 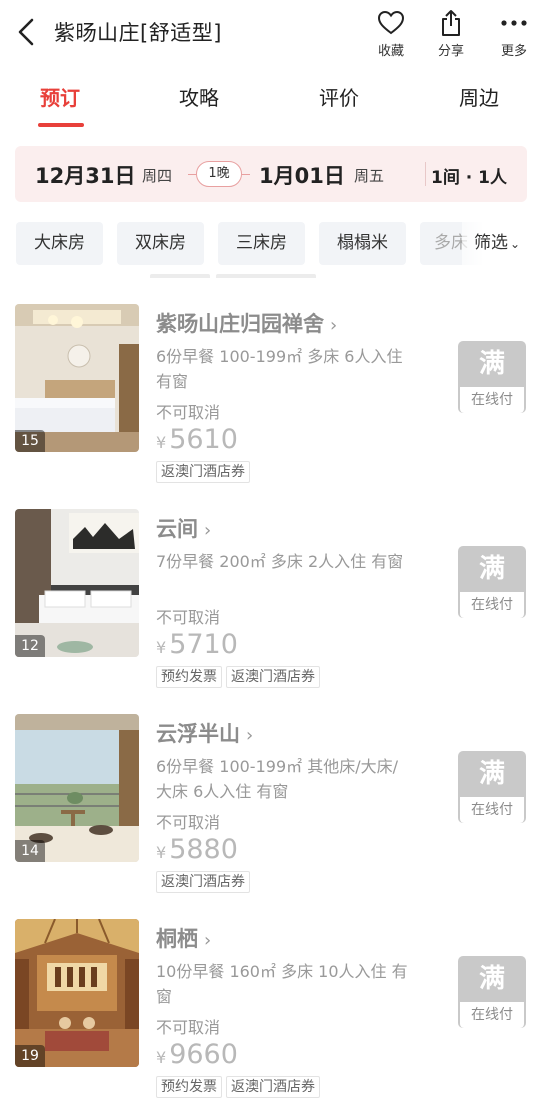 I want to click on rooms-guests-selector: 1间 · 1人, so click(x=469, y=175).